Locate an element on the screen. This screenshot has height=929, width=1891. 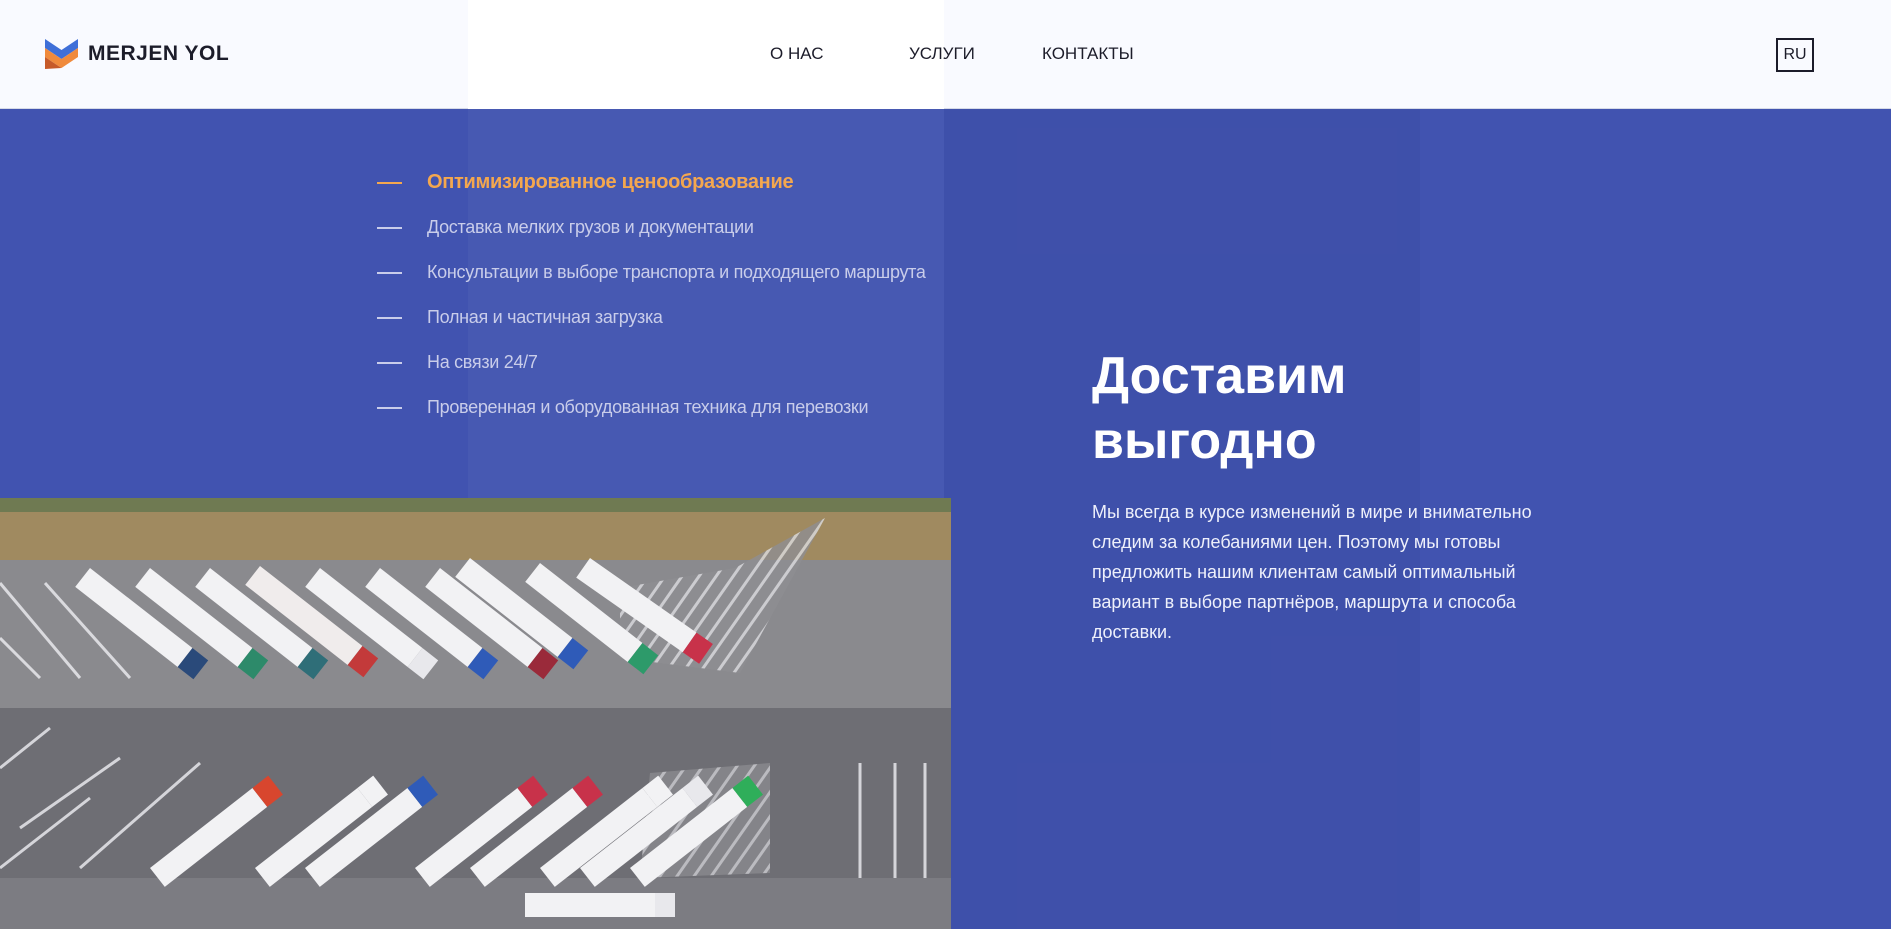
feature-item-active: Оптимизированное ценообразование is located at coordinates (651, 182).